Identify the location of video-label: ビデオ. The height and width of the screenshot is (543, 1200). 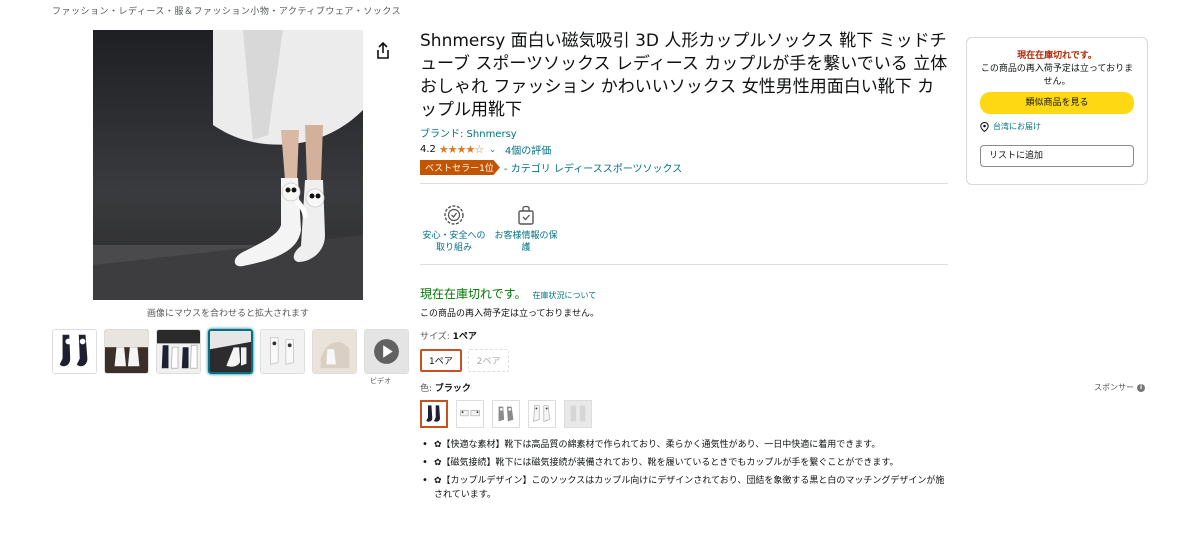
(380, 381).